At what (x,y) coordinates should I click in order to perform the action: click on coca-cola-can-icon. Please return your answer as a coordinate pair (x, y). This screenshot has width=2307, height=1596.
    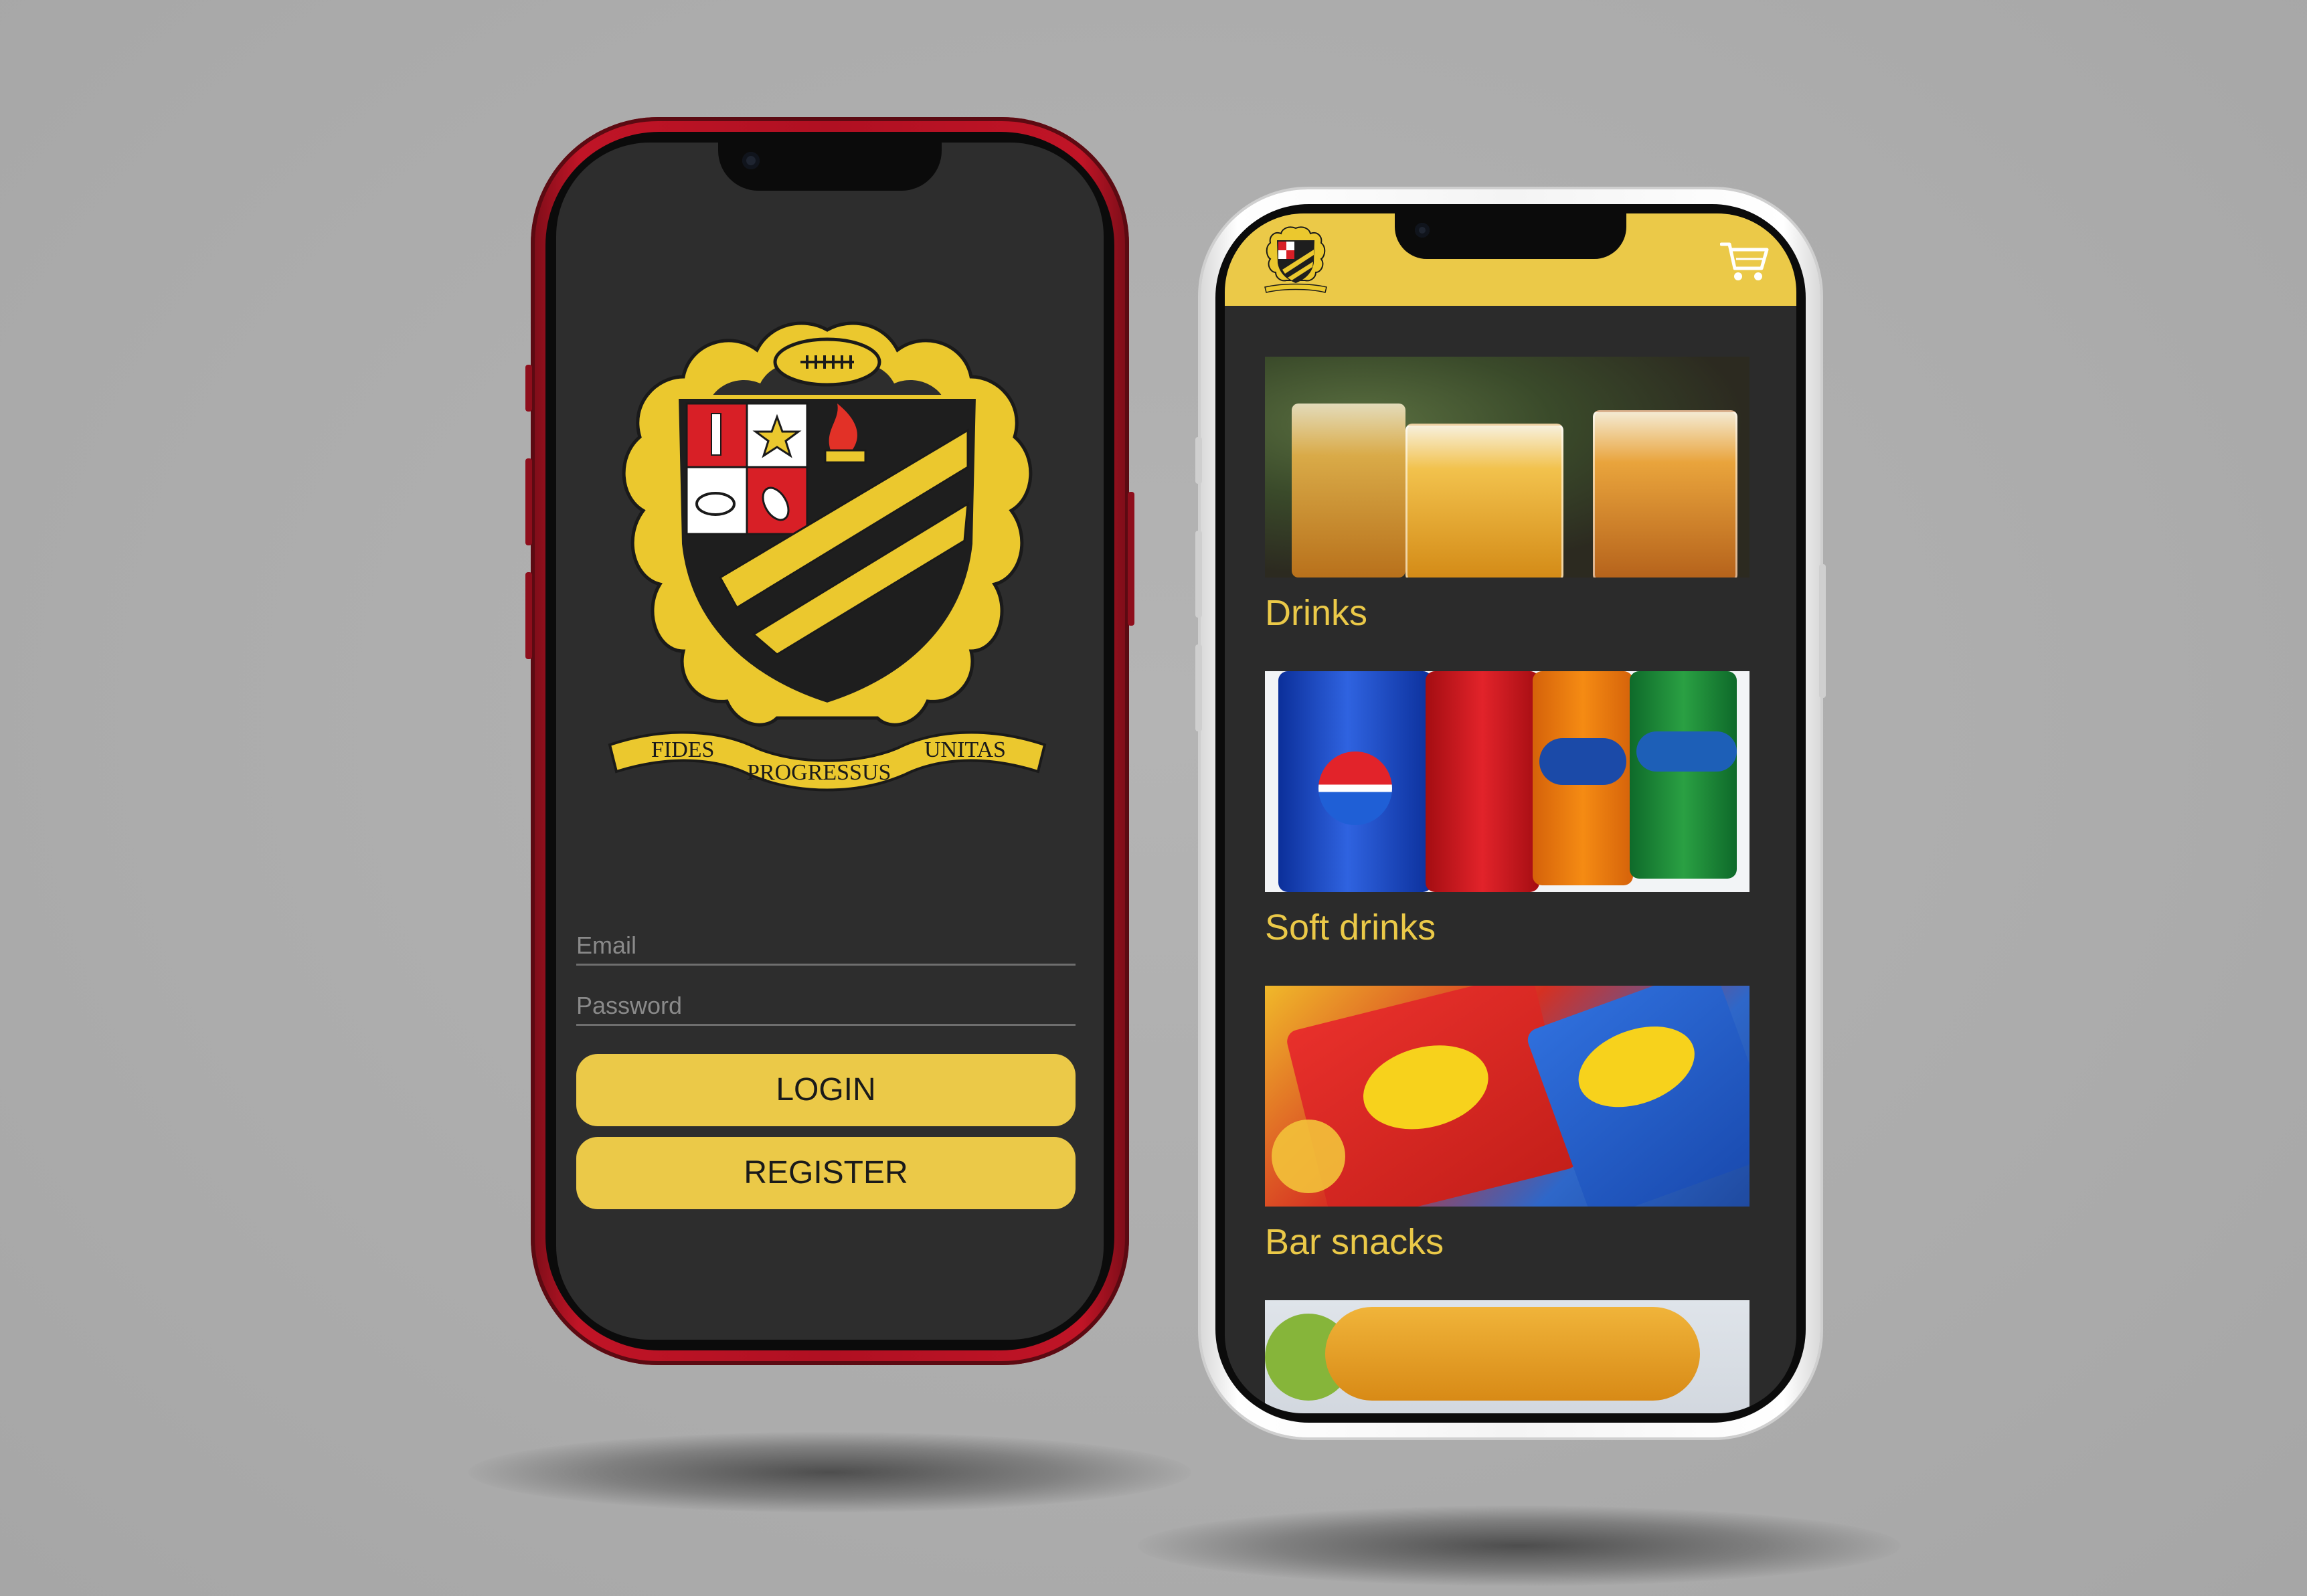
    Looking at the image, I should click on (1483, 781).